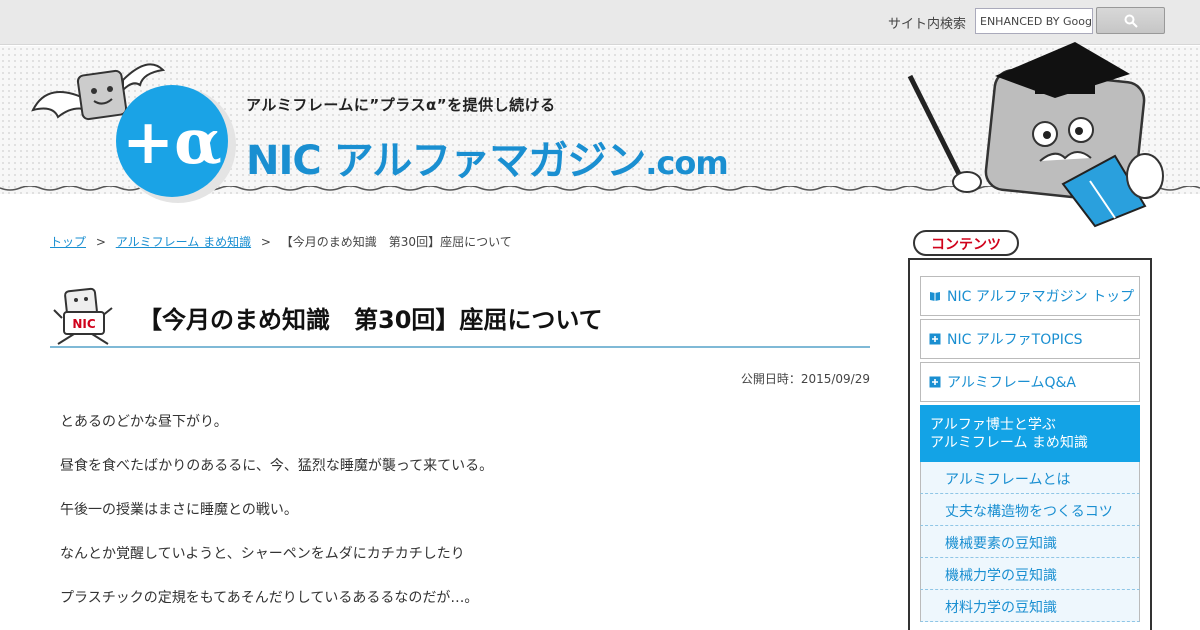 The image size is (1200, 630). Describe the element at coordinates (966, 243) in the screenshot. I see `sidebar-title: コンテンツ` at that location.